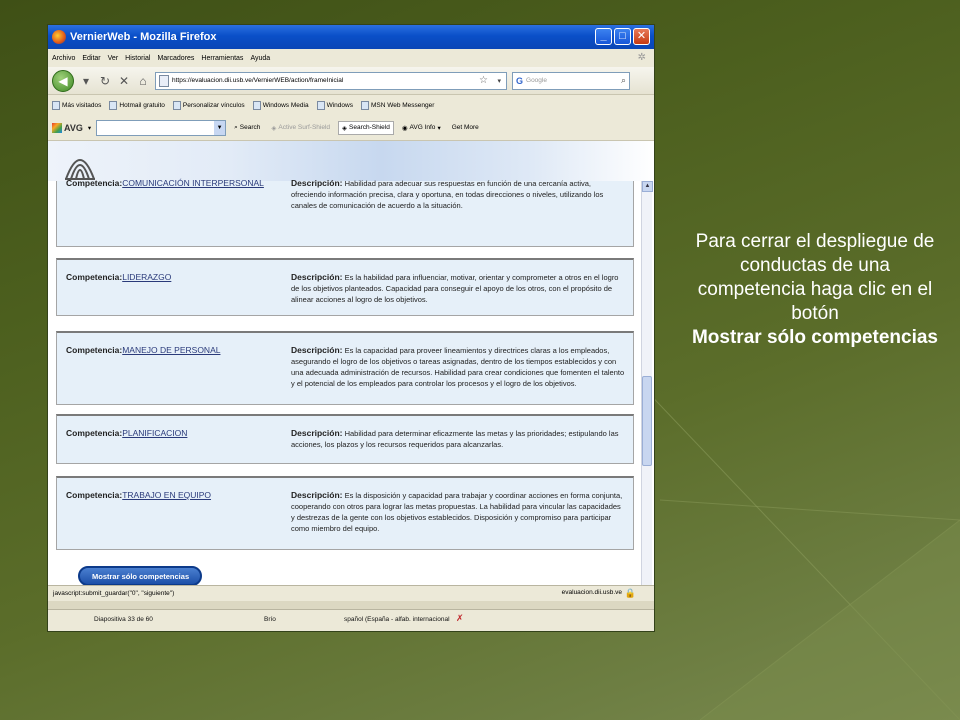  I want to click on activity-icon: ✲, so click(641, 57).